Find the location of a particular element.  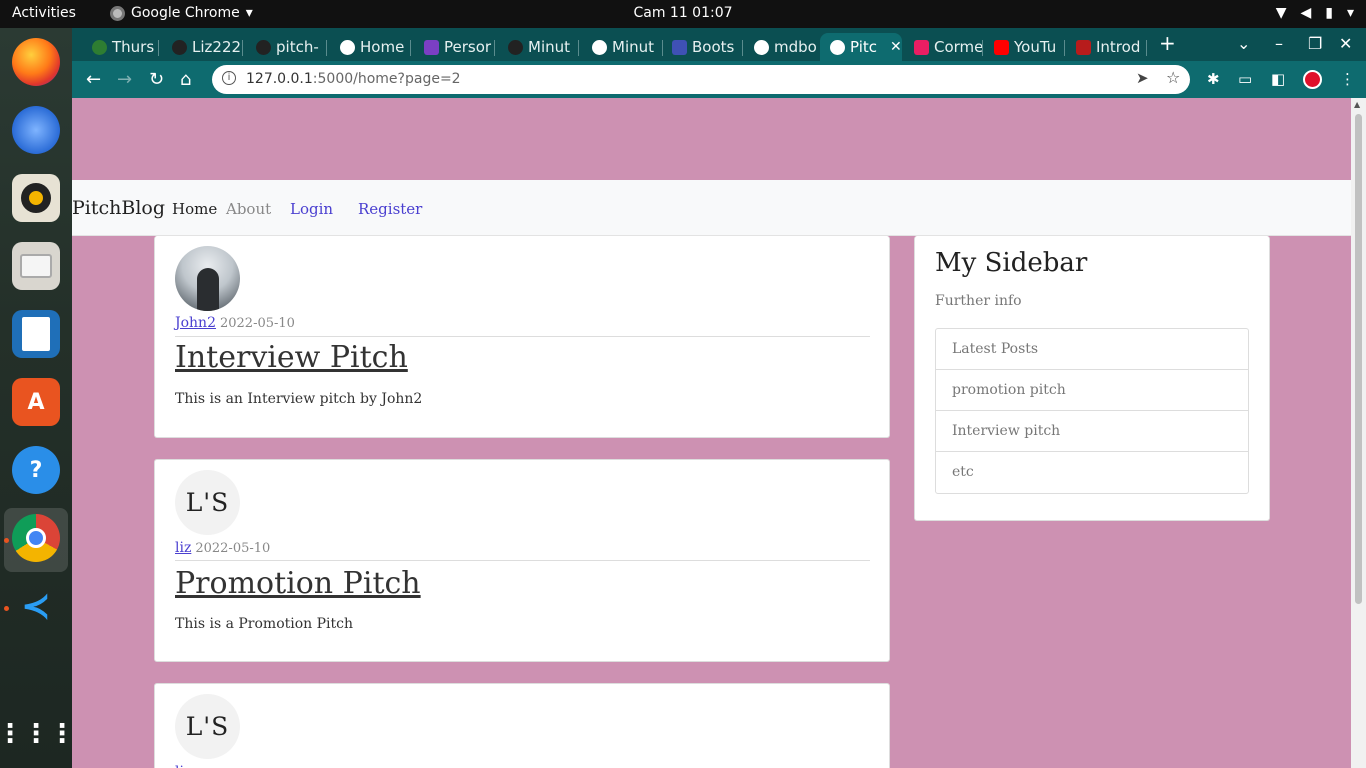

sidebar-item: etc is located at coordinates (1092, 472).